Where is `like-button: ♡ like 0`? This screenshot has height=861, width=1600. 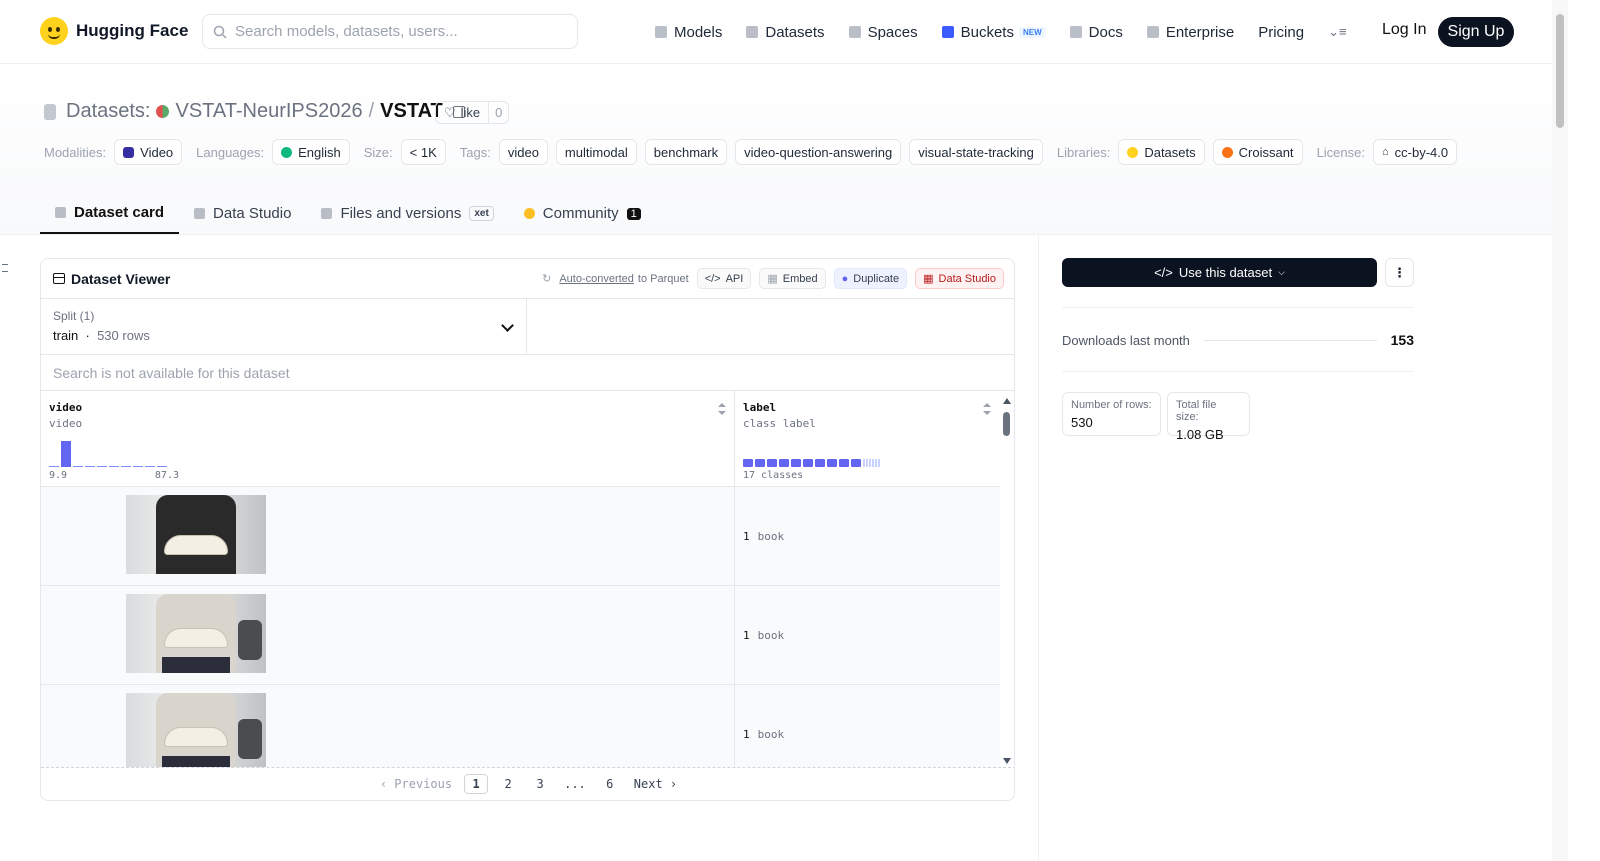 like-button: ♡ like 0 is located at coordinates (472, 112).